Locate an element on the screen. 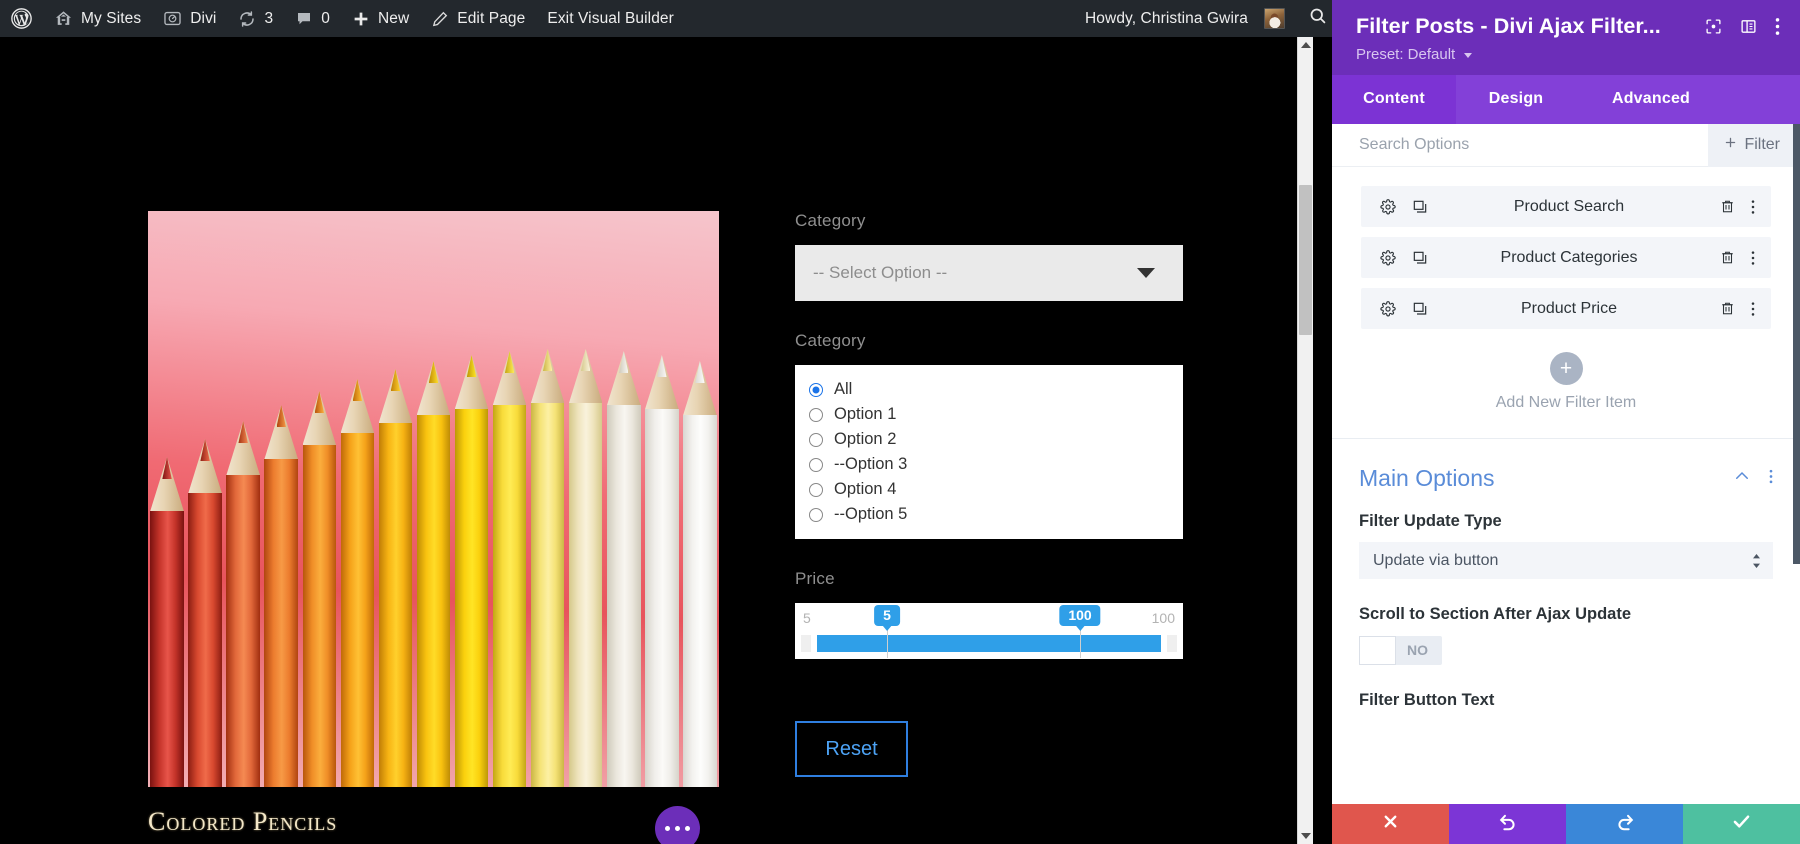  canvas-scrollbar-thumb is located at coordinates (1305, 260).